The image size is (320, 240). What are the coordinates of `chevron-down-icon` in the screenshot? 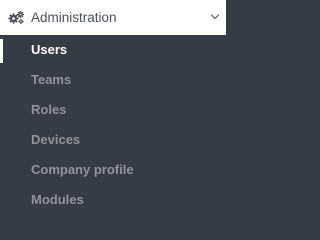 It's located at (215, 17).